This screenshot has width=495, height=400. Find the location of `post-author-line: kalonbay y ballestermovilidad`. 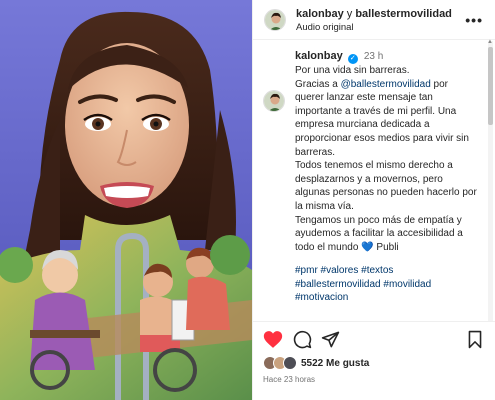

post-author-line: kalonbay y ballestermovilidad is located at coordinates (374, 14).